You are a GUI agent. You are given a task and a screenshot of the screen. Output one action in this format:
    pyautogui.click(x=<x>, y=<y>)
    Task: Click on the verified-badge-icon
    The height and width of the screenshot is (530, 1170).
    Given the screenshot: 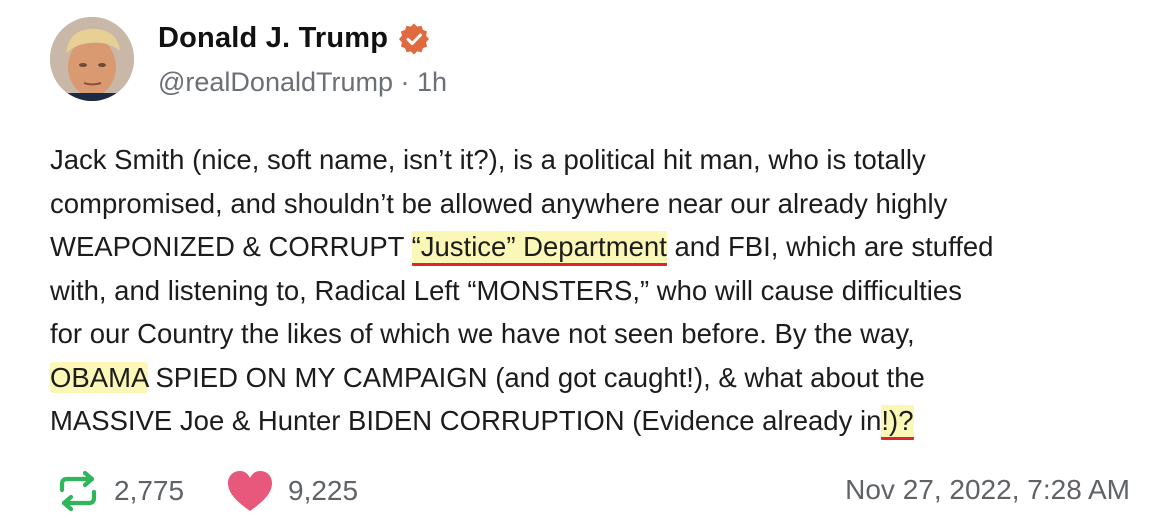 What is the action you would take?
    pyautogui.click(x=414, y=39)
    